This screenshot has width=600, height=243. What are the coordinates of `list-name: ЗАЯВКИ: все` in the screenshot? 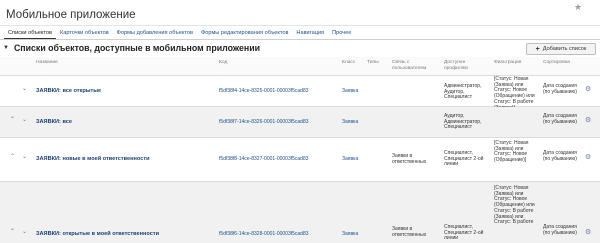 It's located at (54, 122).